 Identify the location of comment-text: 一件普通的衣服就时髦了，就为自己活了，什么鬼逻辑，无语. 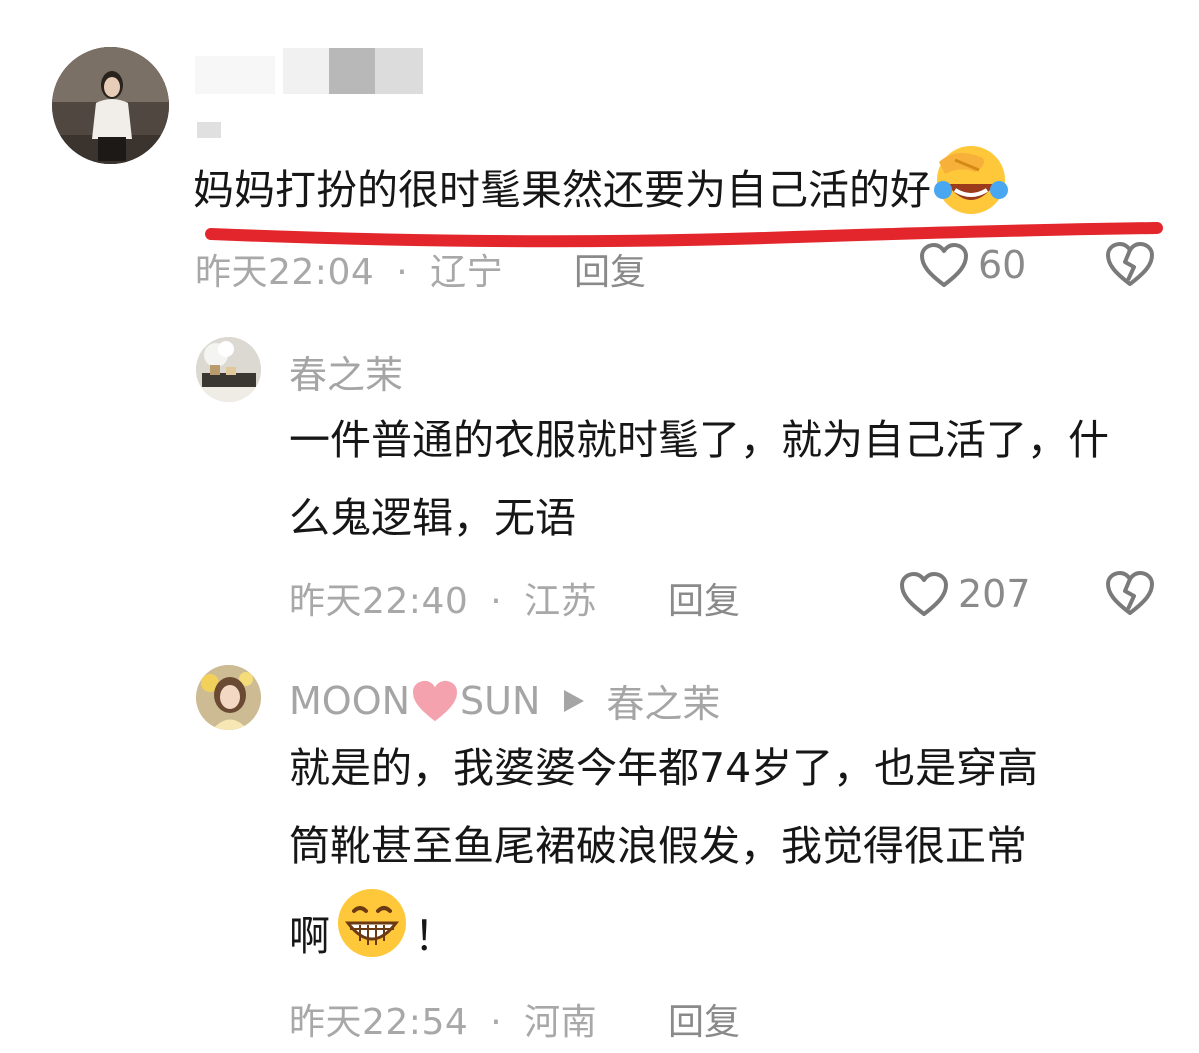
(699, 479).